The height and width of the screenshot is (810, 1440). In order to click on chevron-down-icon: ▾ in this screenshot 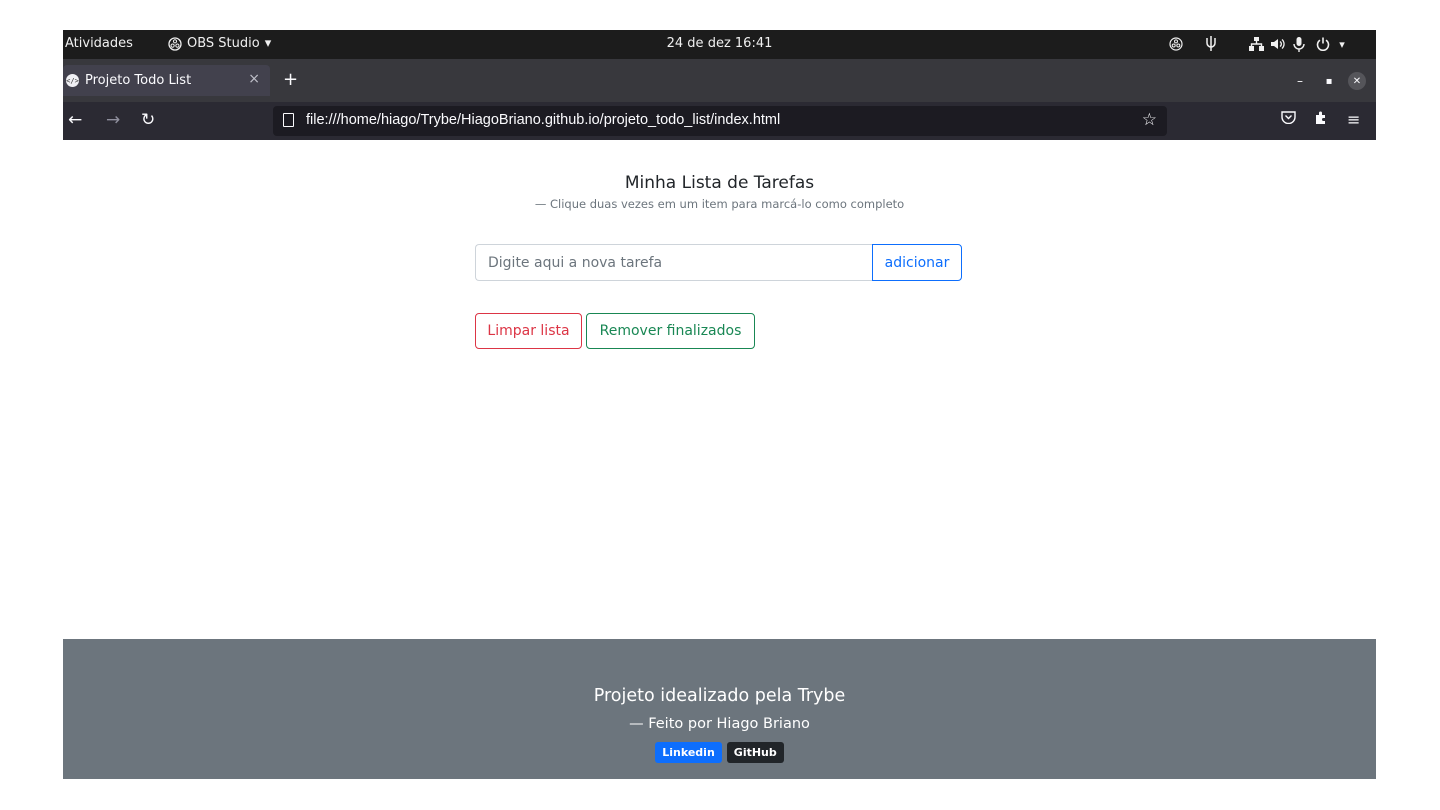, I will do `click(268, 43)`.